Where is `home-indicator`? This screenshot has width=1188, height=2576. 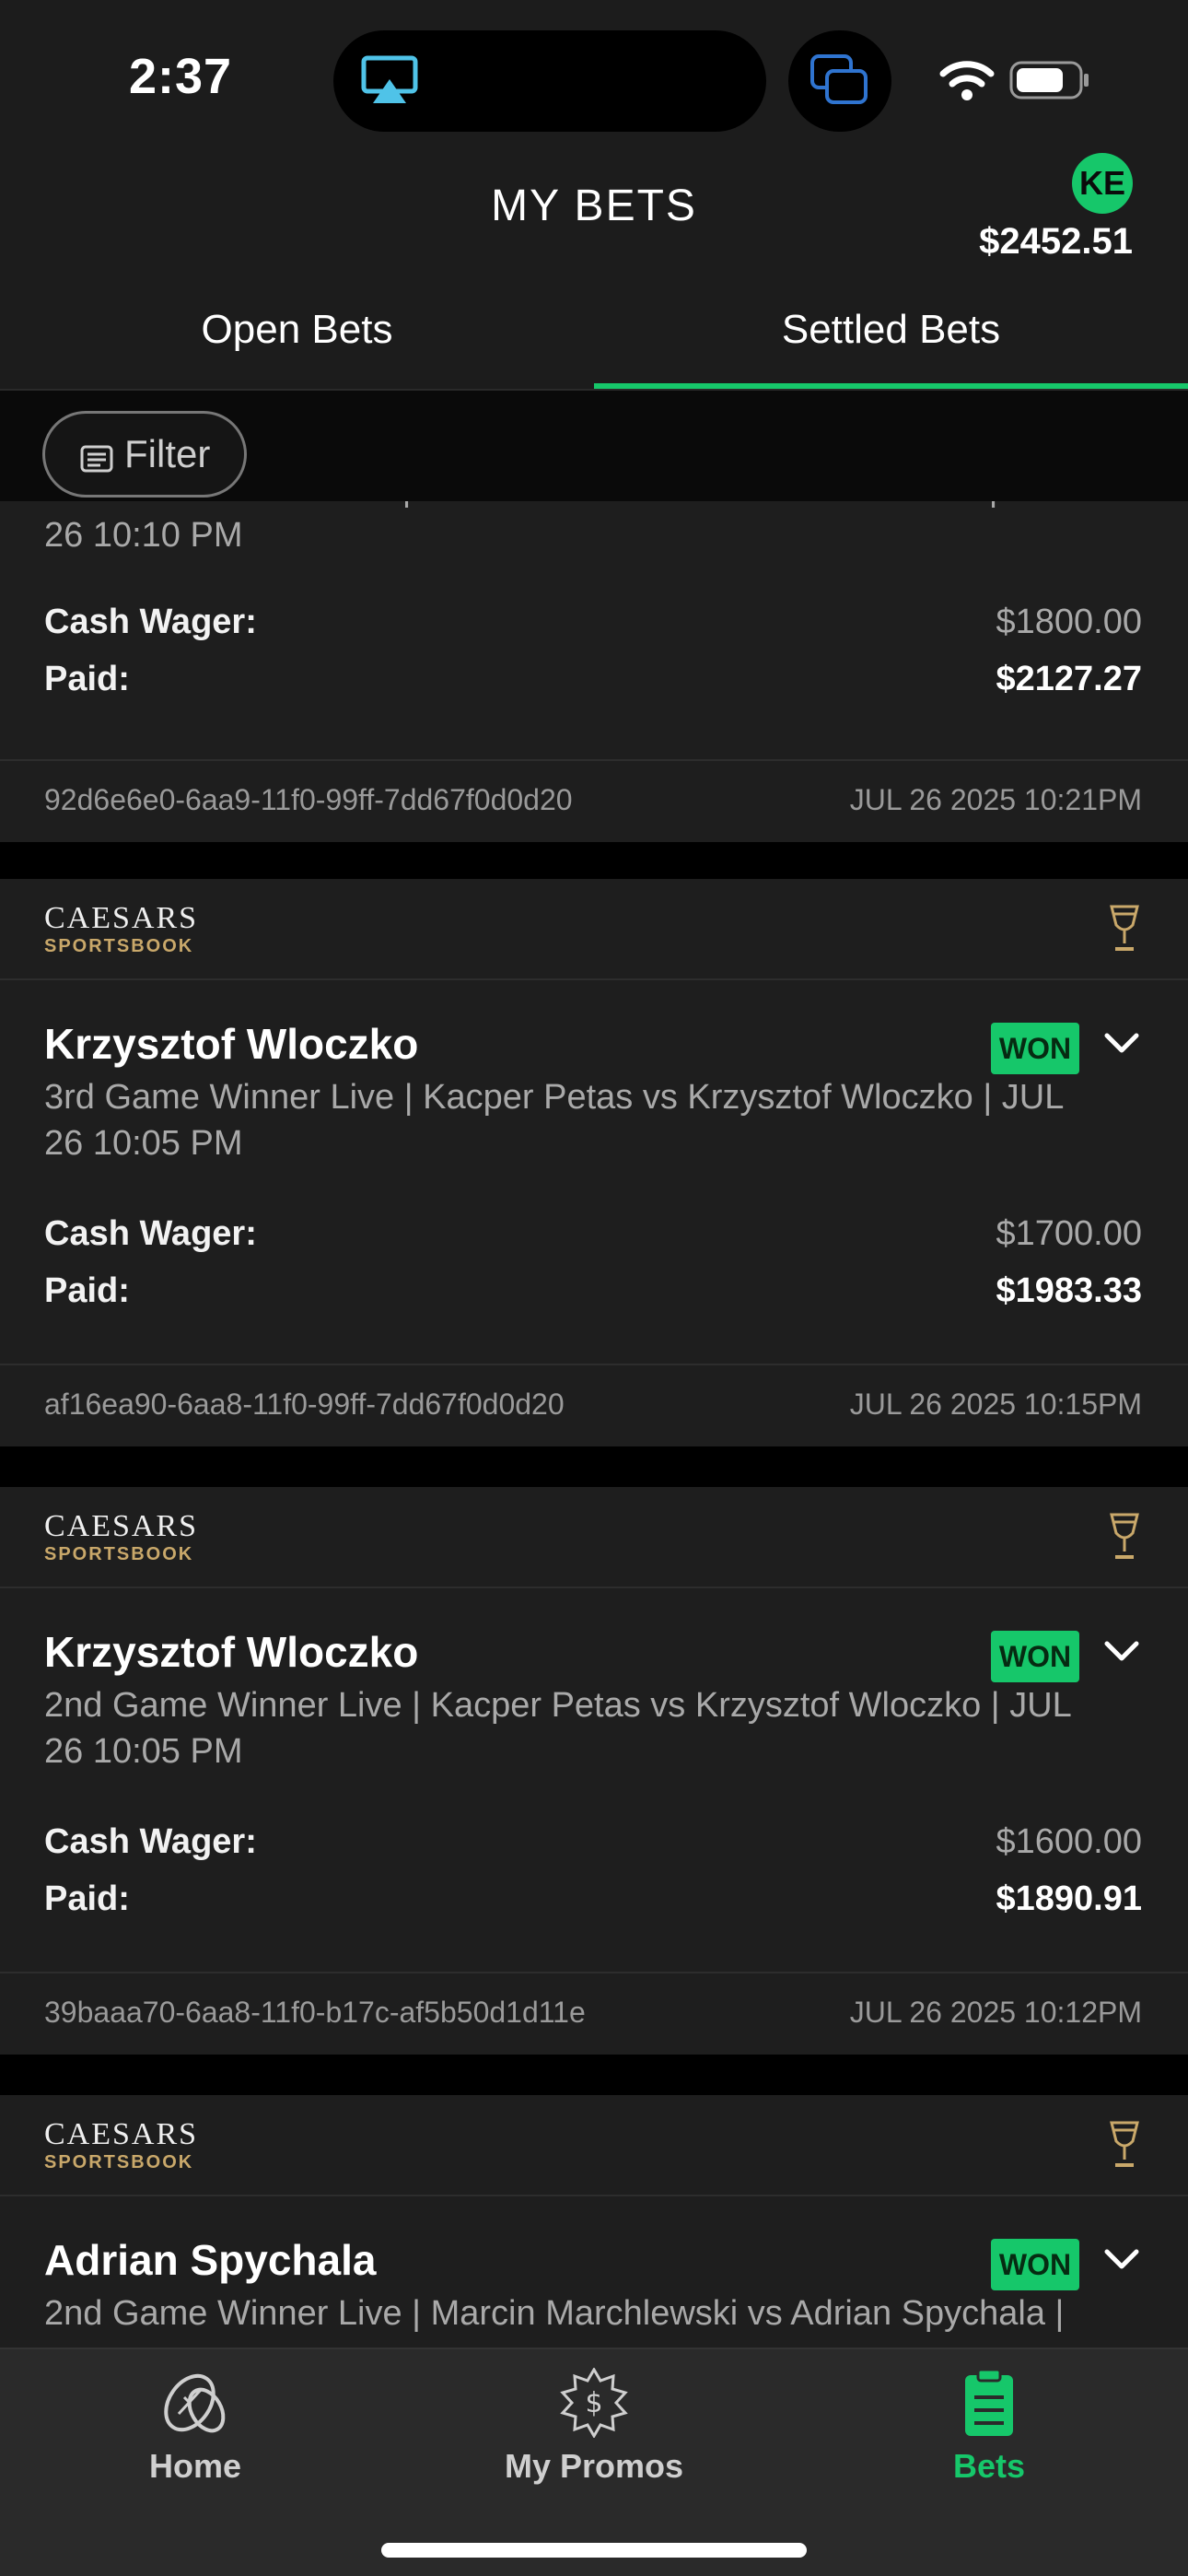 home-indicator is located at coordinates (594, 2550).